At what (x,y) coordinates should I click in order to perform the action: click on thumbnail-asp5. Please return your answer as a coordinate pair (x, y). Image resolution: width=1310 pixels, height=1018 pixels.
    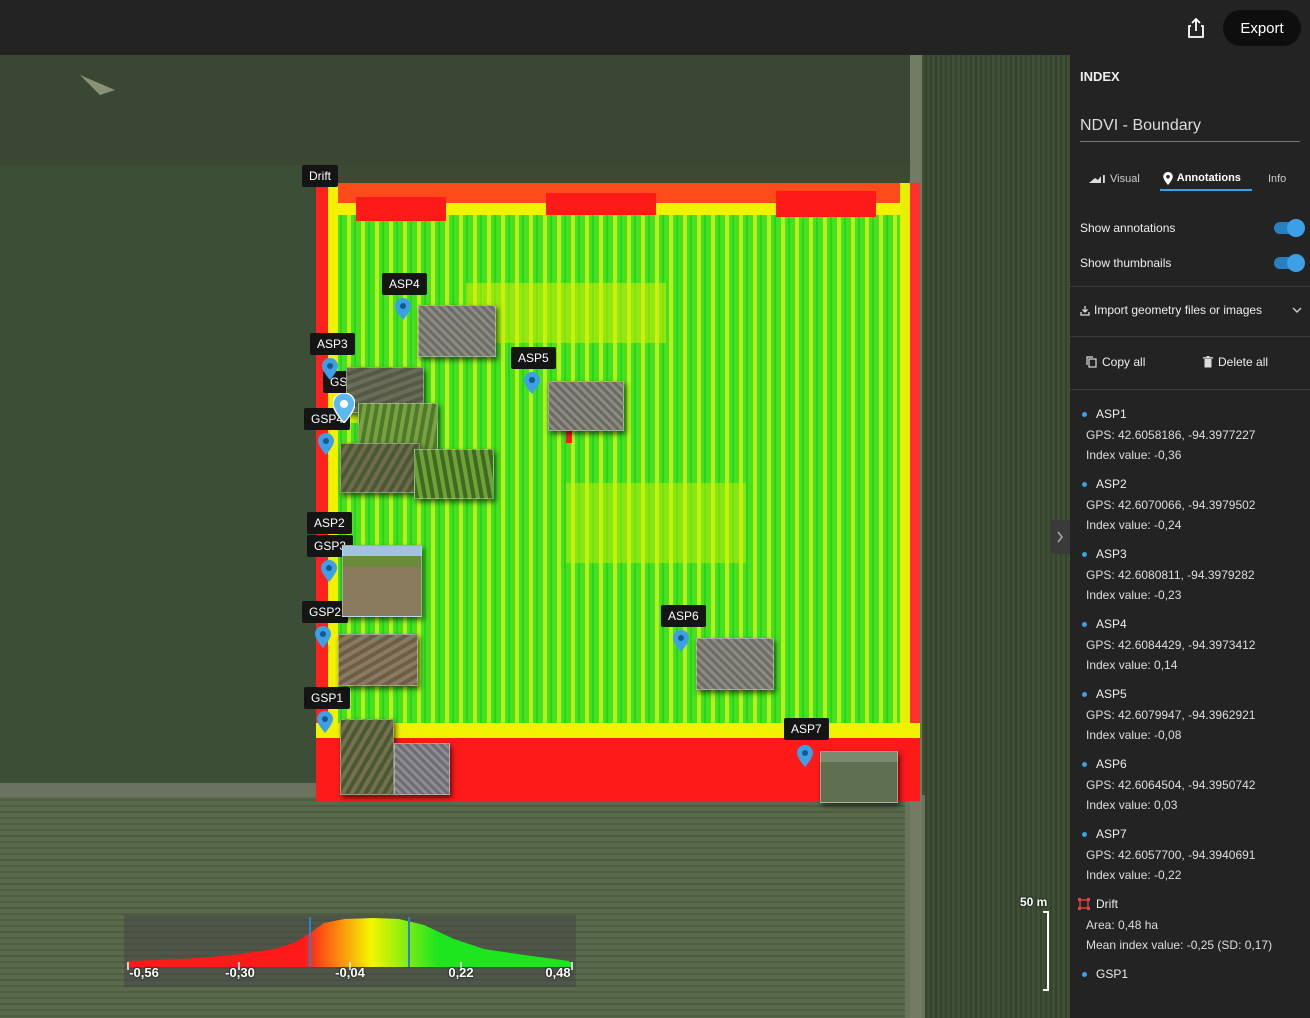
    Looking at the image, I should click on (586, 406).